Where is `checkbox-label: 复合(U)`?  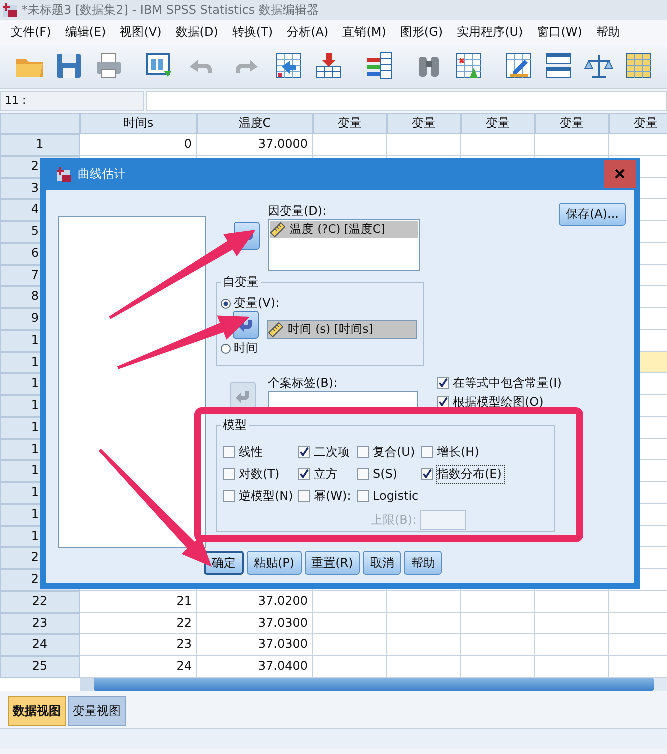
checkbox-label: 复合(U) is located at coordinates (394, 452).